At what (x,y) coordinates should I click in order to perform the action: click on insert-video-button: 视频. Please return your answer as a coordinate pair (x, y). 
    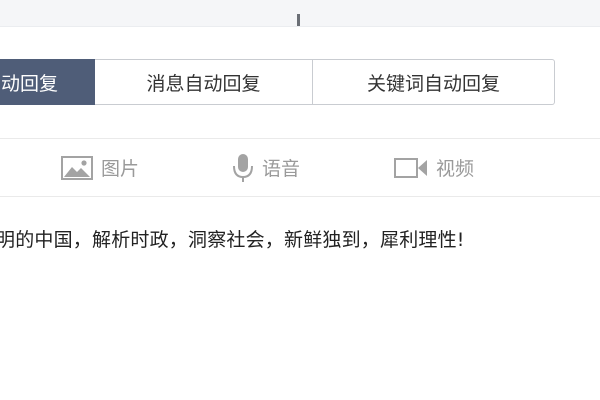
    Looking at the image, I should click on (434, 167).